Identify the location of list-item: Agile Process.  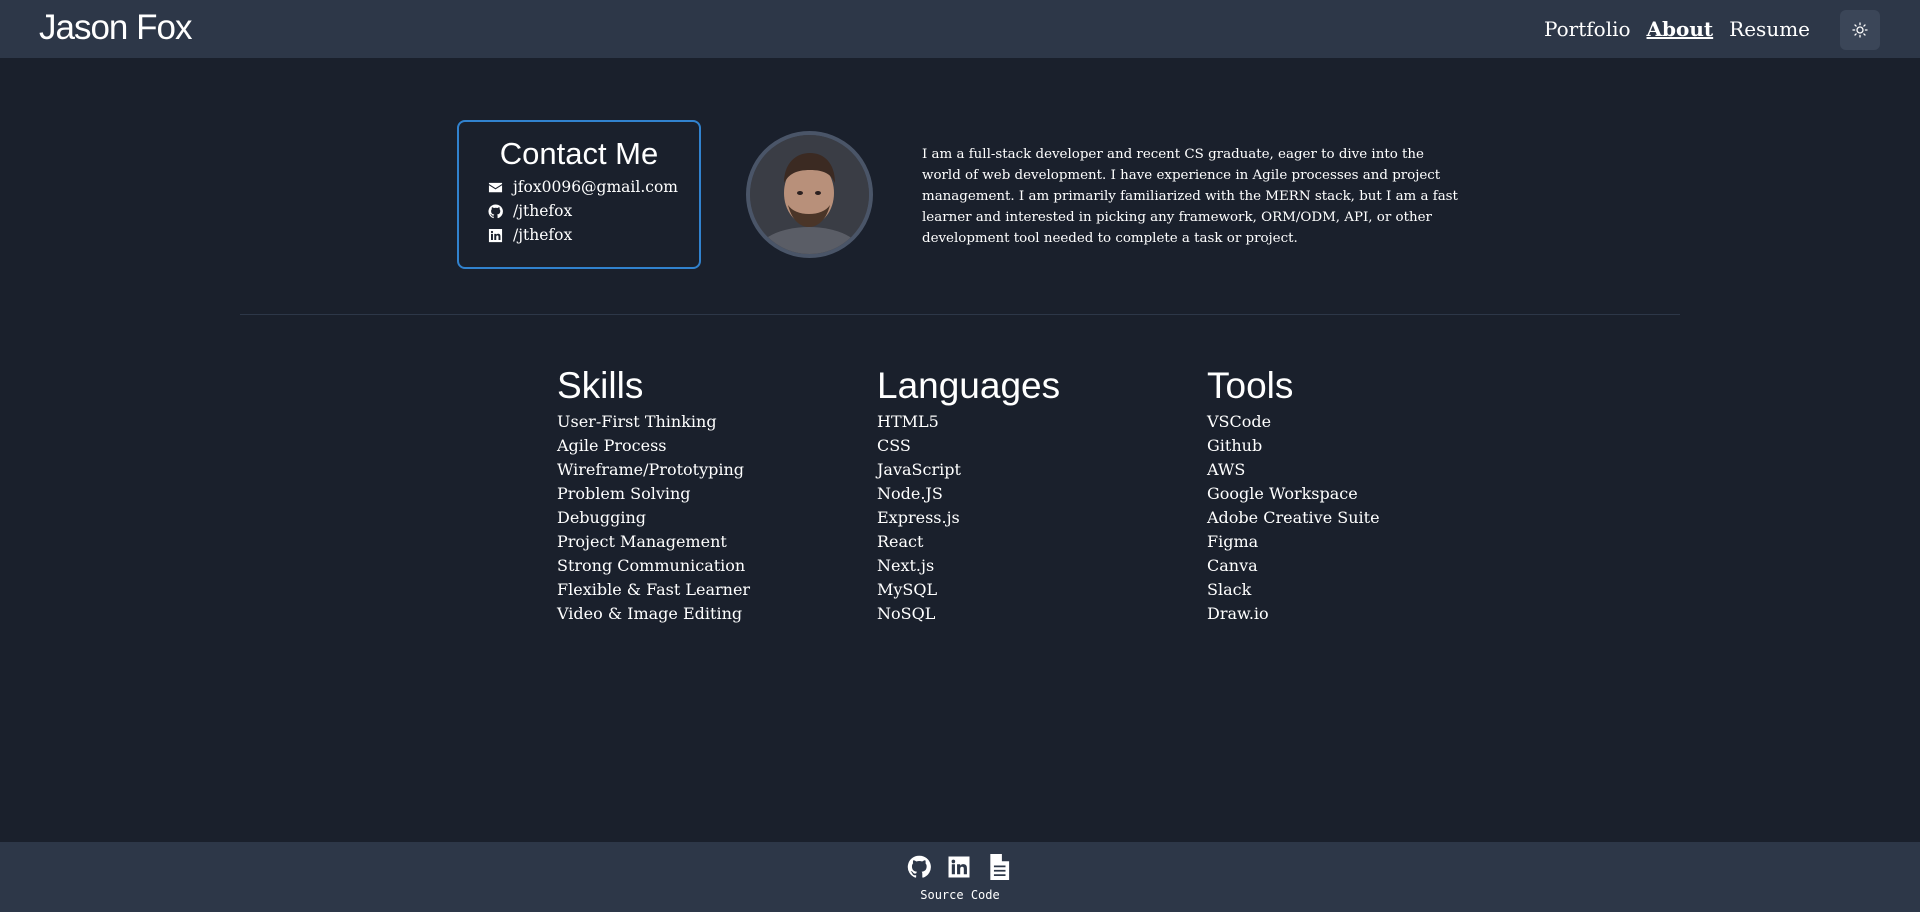
(612, 445).